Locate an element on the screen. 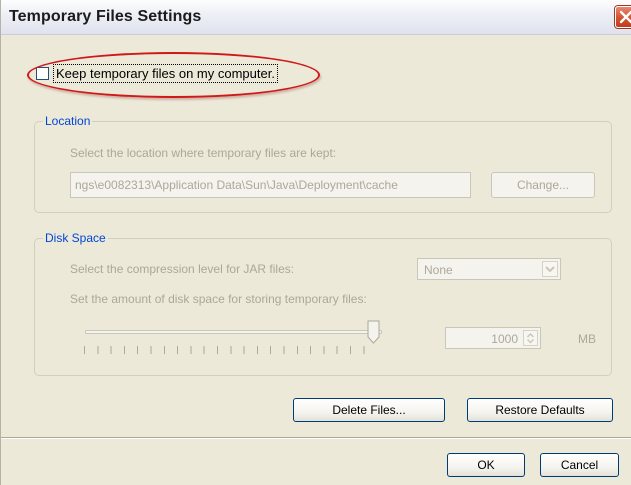 The image size is (631, 485). disk-space-group-title: Disk Space is located at coordinates (75, 238).